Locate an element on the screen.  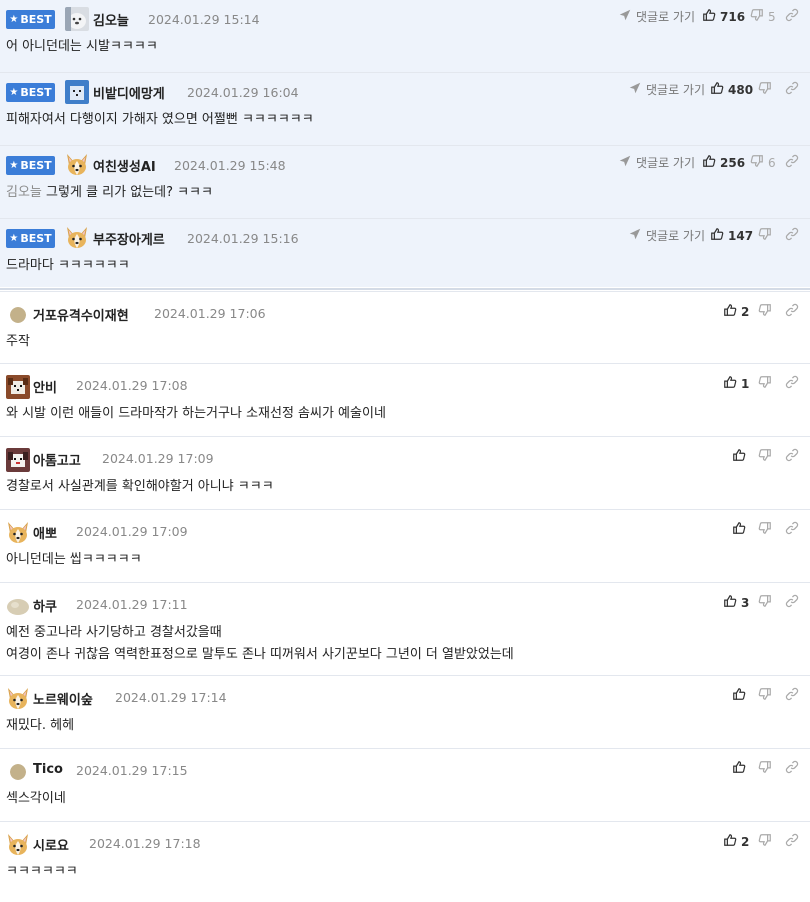
like-button: 480 is located at coordinates (731, 89).